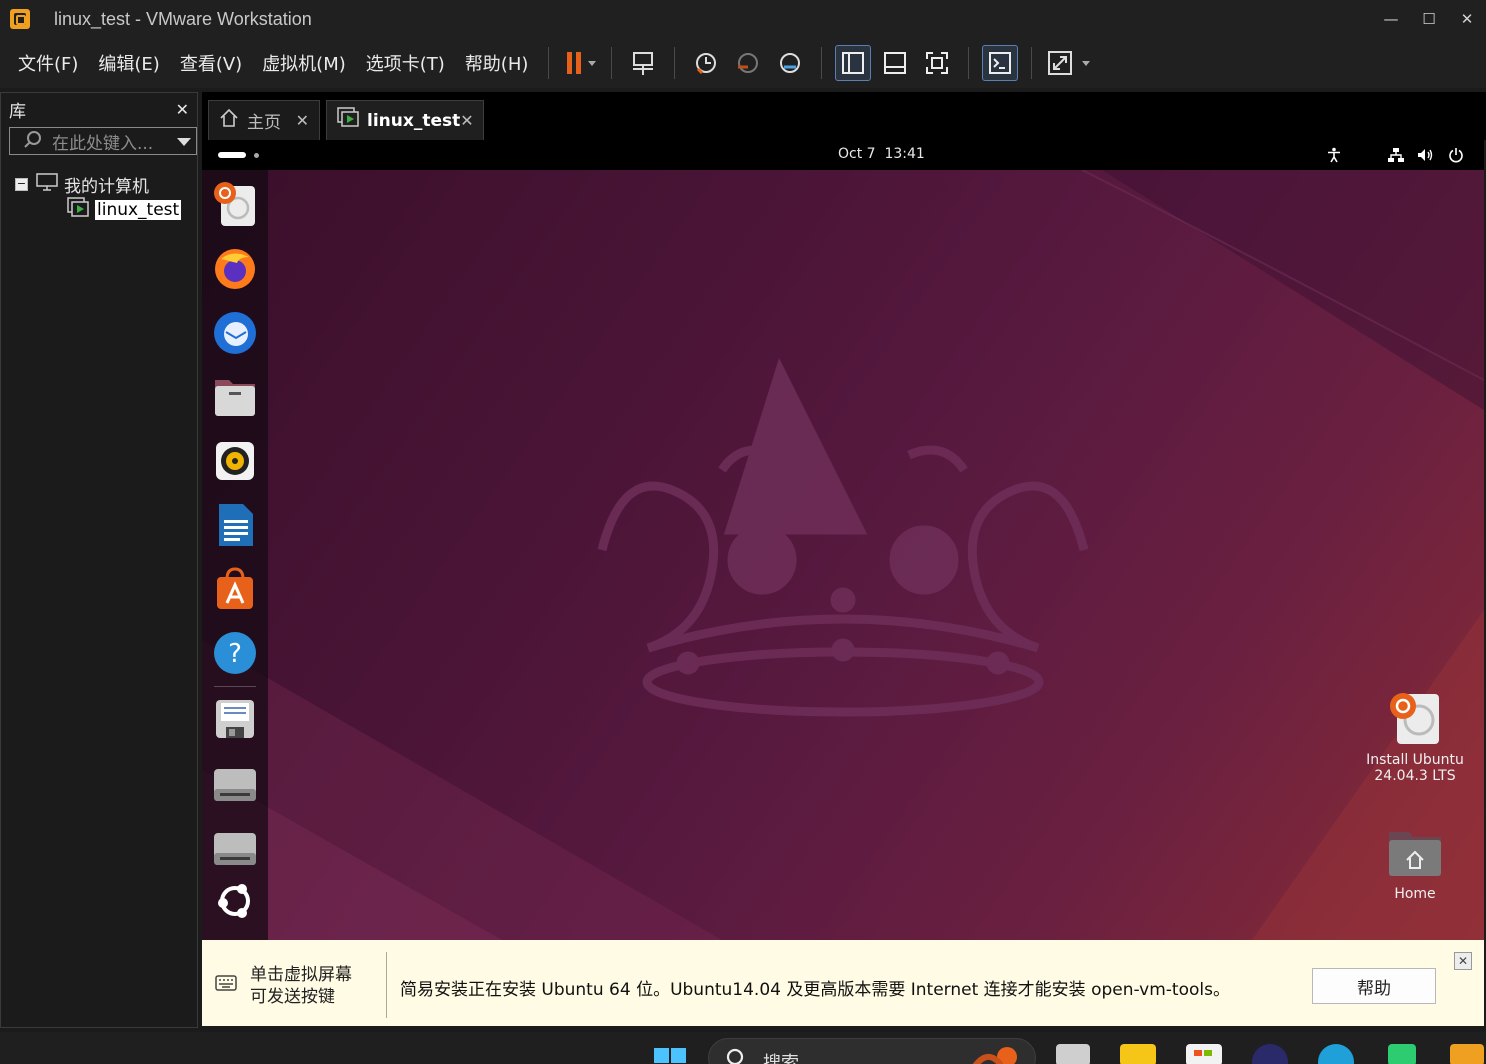 The width and height of the screenshot is (1486, 1064). What do you see at coordinates (1467, 19) in the screenshot?
I see `close-icon: ✕` at bounding box center [1467, 19].